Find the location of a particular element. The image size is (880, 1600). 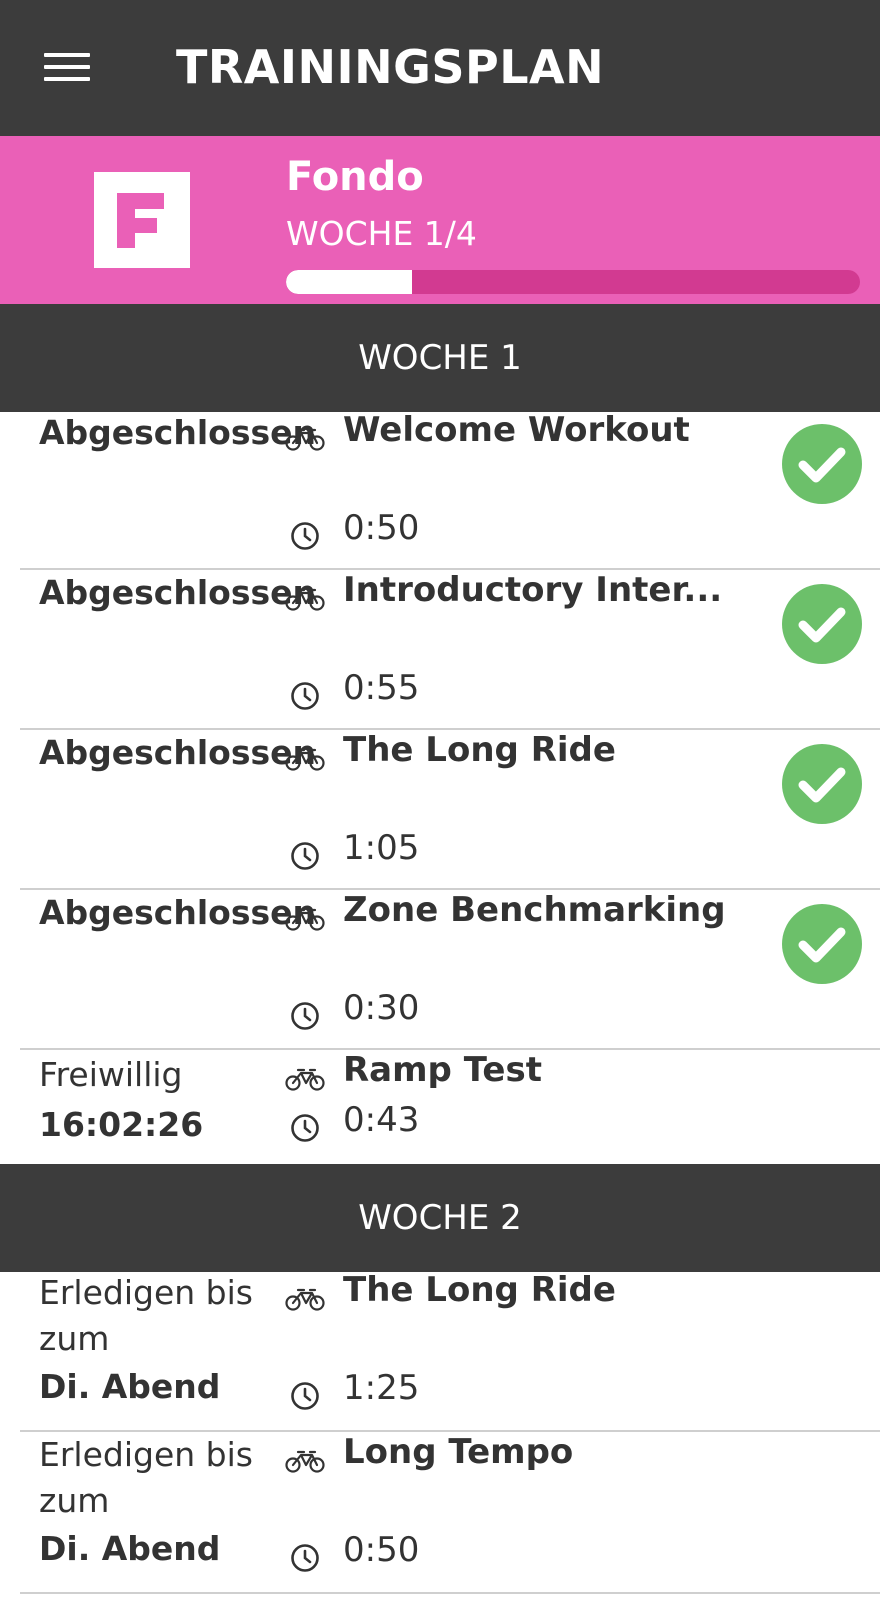

workout-row: Abgeschlossen The Long Ride 1:05 is located at coordinates (450, 810).